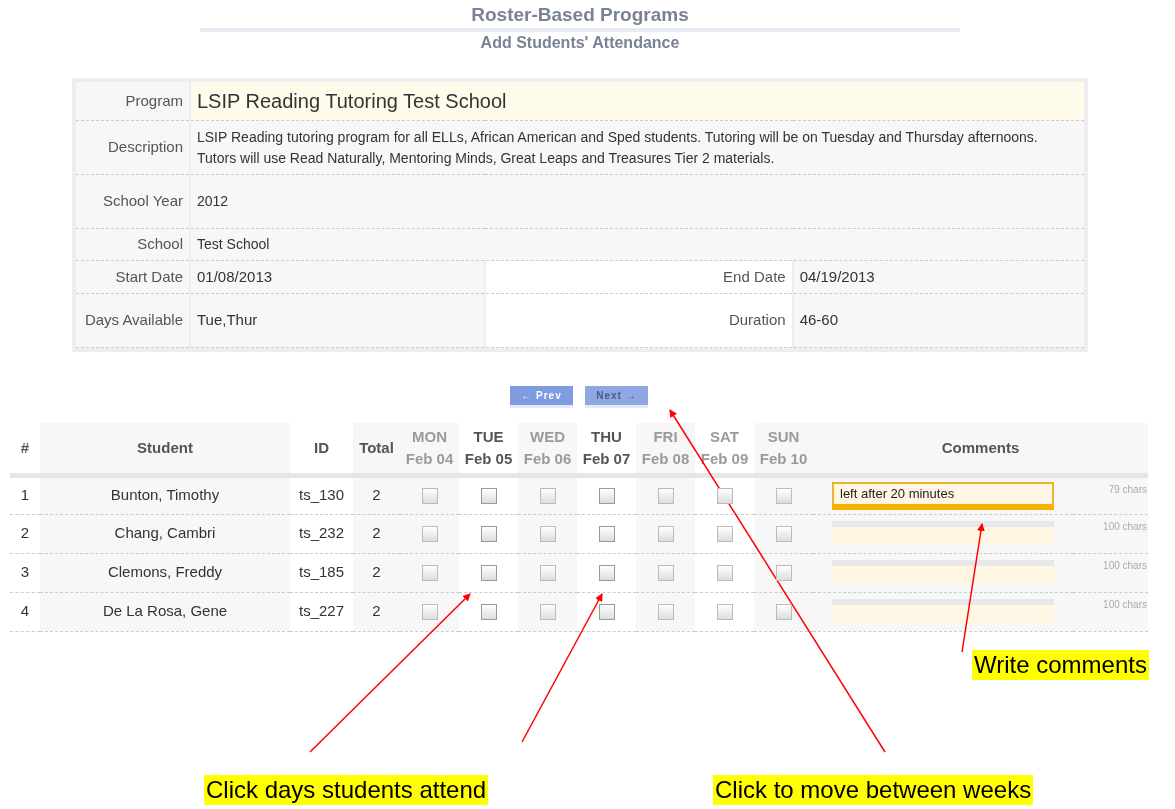 Image resolution: width=1175 pixels, height=809 pixels. Describe the element at coordinates (376, 449) in the screenshot. I see `column-header: Total` at that location.